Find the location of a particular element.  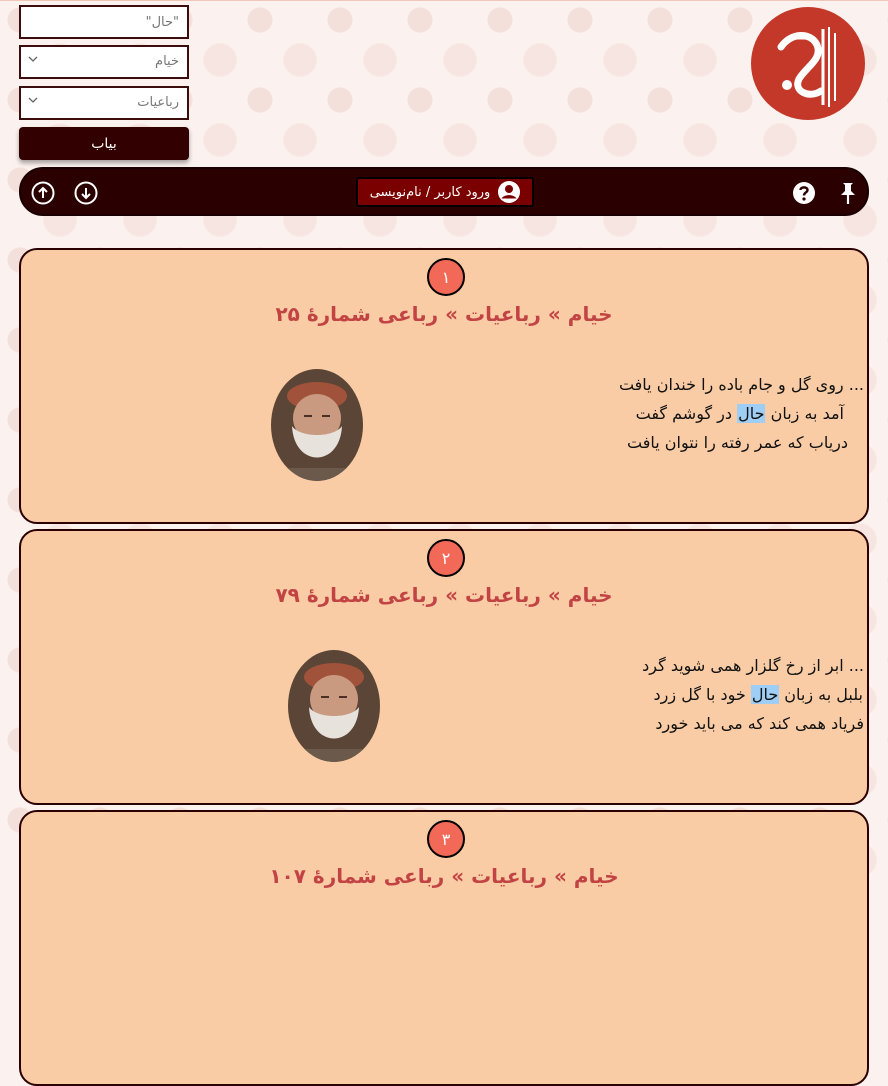

arrow-up-circle-icon is located at coordinates (43, 193).